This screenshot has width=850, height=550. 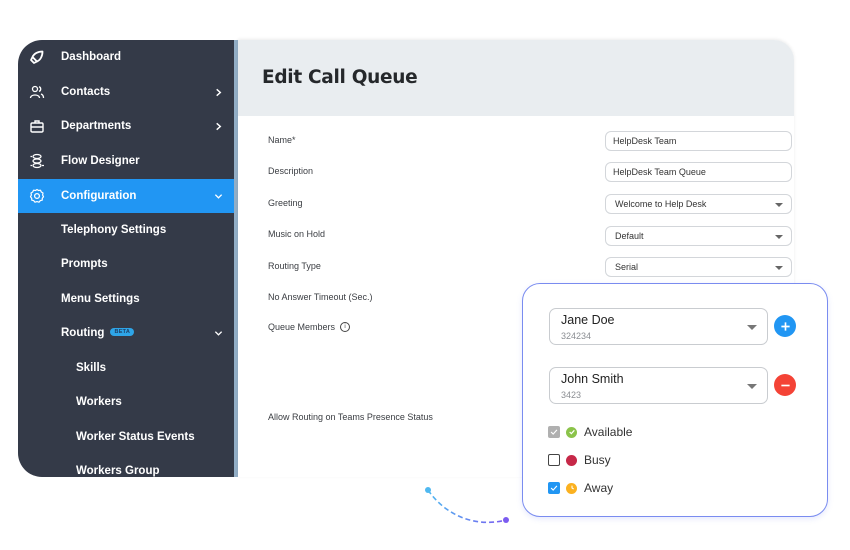 I want to click on music-on-hold-select-value: Default, so click(x=629, y=236).